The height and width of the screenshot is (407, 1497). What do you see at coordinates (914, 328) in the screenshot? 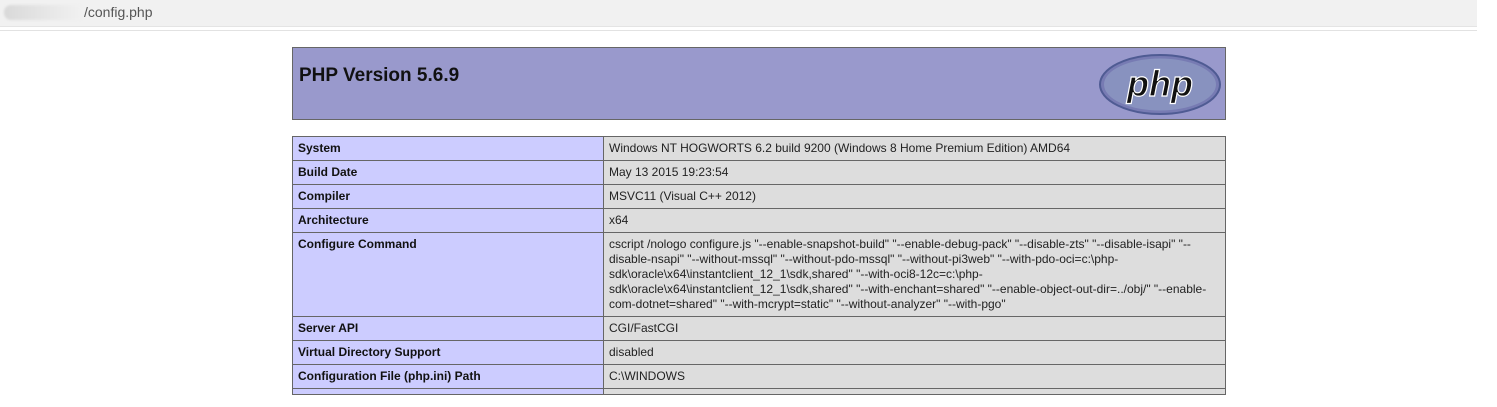
I see `row-value: CGI/FastCGI` at bounding box center [914, 328].